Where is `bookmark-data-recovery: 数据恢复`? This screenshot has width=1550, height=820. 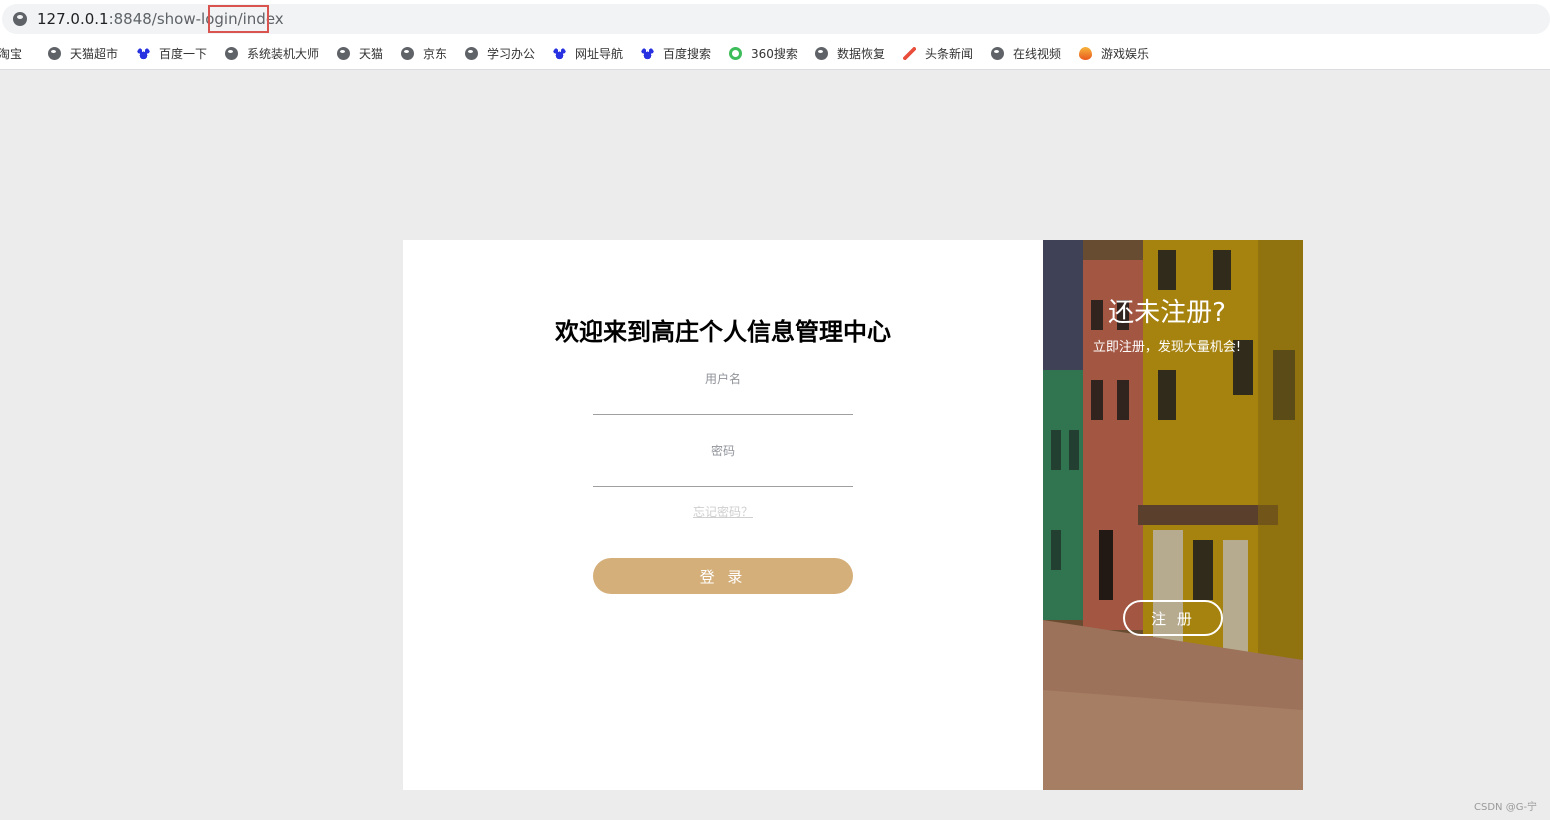 bookmark-data-recovery: 数据恢复 is located at coordinates (850, 53).